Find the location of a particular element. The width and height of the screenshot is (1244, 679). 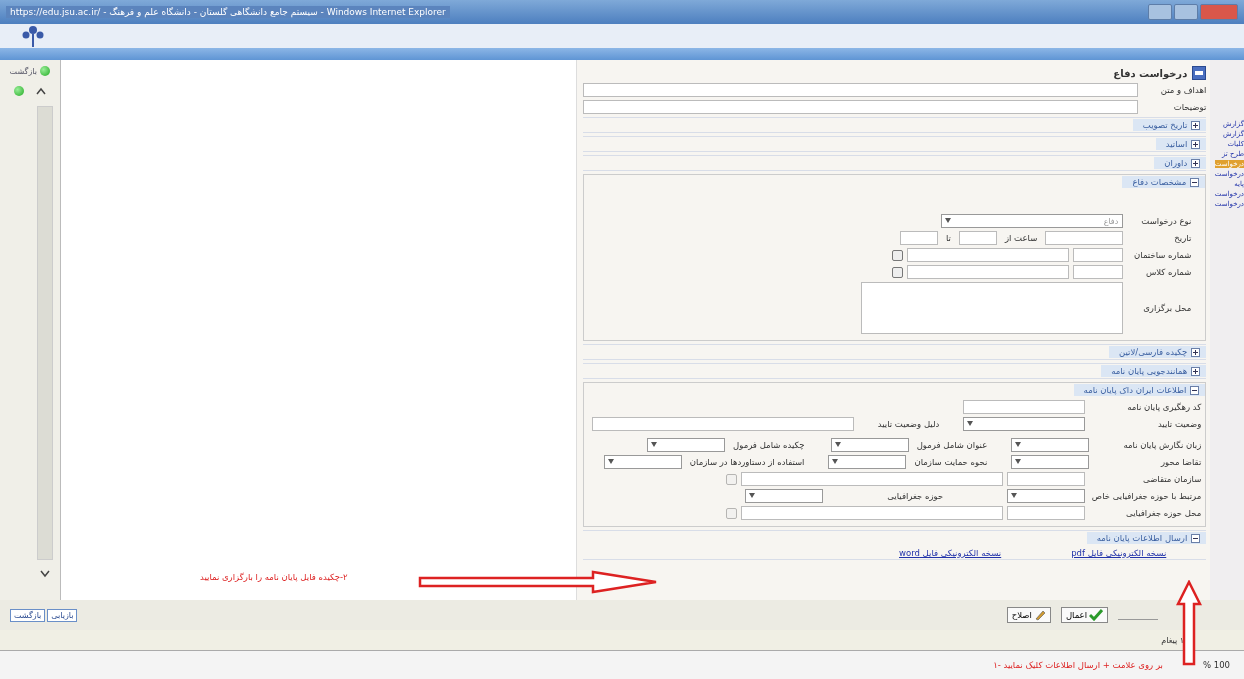

field-label: کد رهگیری پایان نامه is located at coordinates (1164, 407).